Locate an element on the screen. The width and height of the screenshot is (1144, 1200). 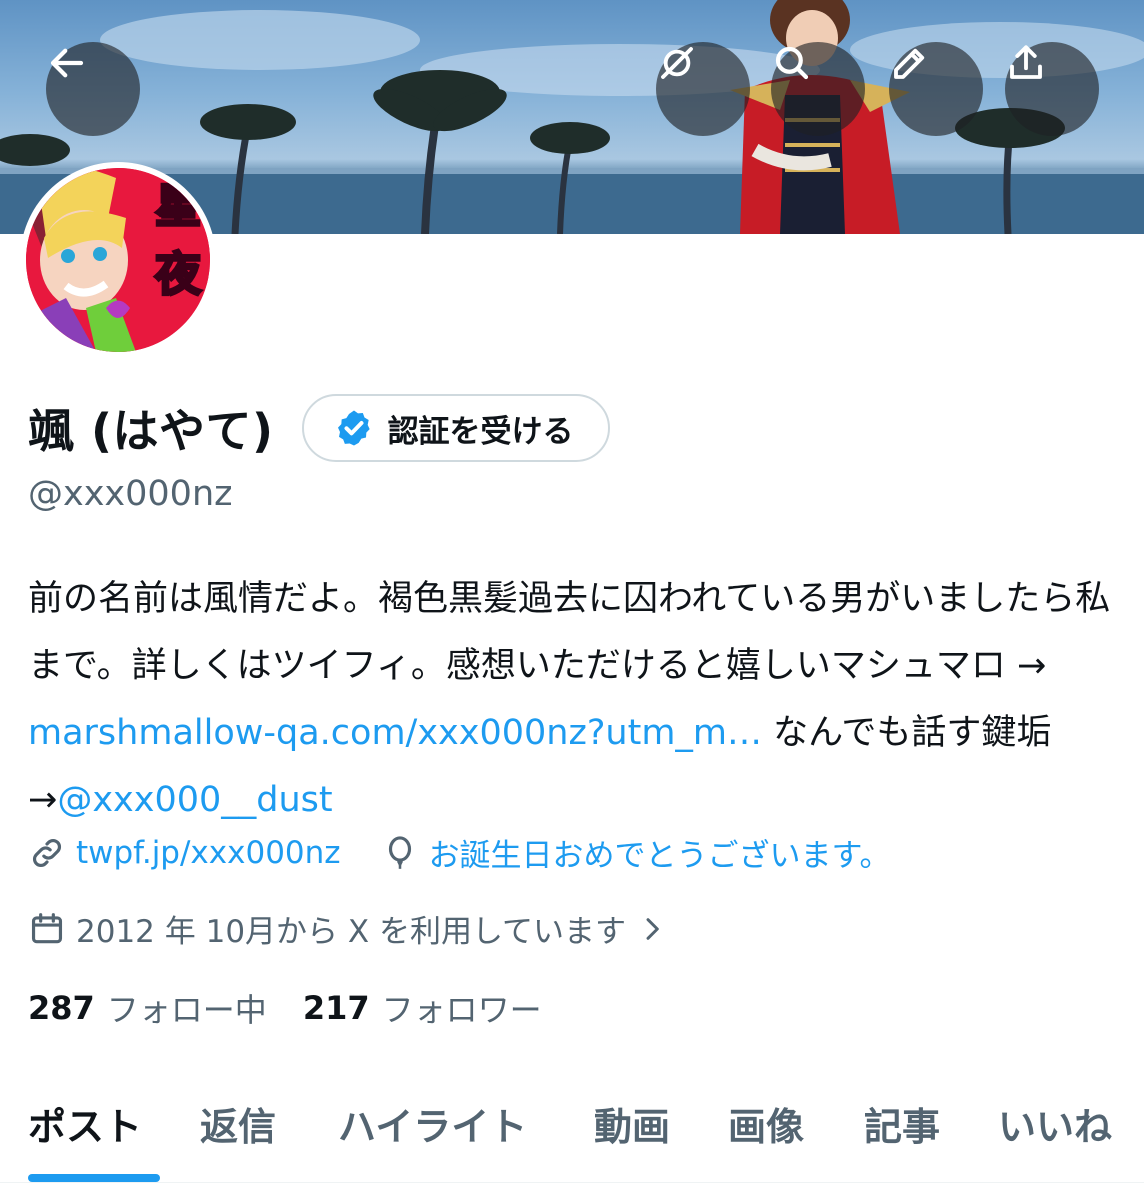
tab-articles: 記事 is located at coordinates (902, 1123).